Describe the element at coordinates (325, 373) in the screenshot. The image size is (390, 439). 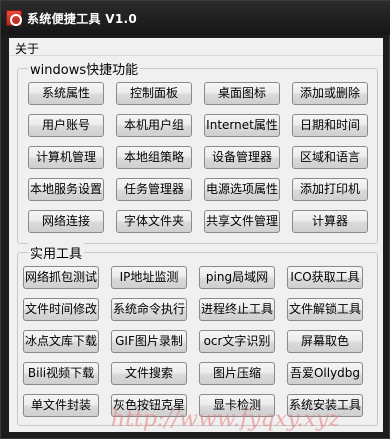
I see `ollydbg-button: 吾爱Ollydbg` at that location.